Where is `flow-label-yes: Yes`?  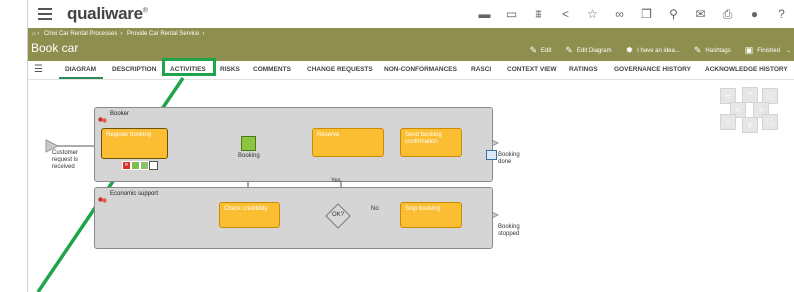
flow-label-yes: Yes is located at coordinates (336, 181).